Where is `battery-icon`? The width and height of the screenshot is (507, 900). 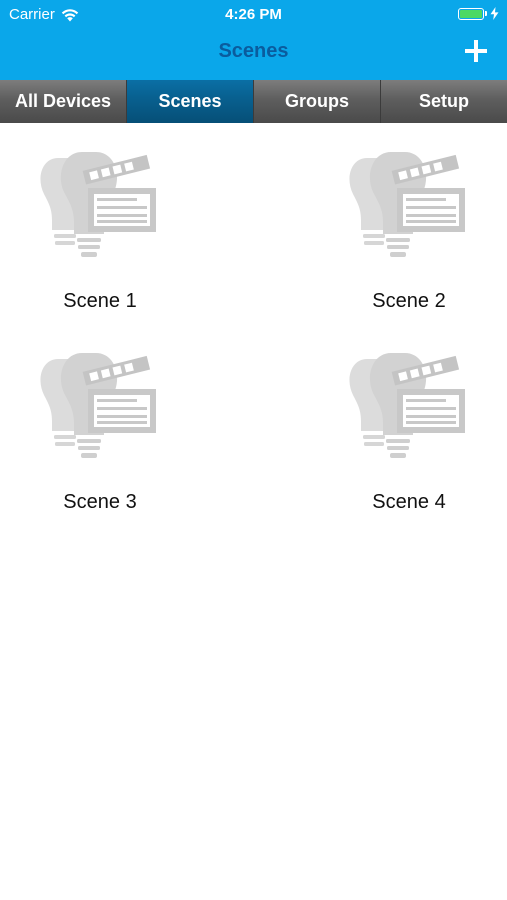
battery-icon is located at coordinates (471, 13).